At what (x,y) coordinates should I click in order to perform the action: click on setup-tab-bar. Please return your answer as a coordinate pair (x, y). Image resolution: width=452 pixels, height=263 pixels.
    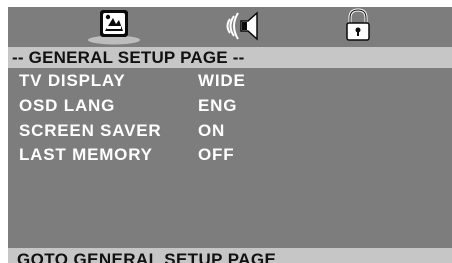
    Looking at the image, I should click on (230, 26).